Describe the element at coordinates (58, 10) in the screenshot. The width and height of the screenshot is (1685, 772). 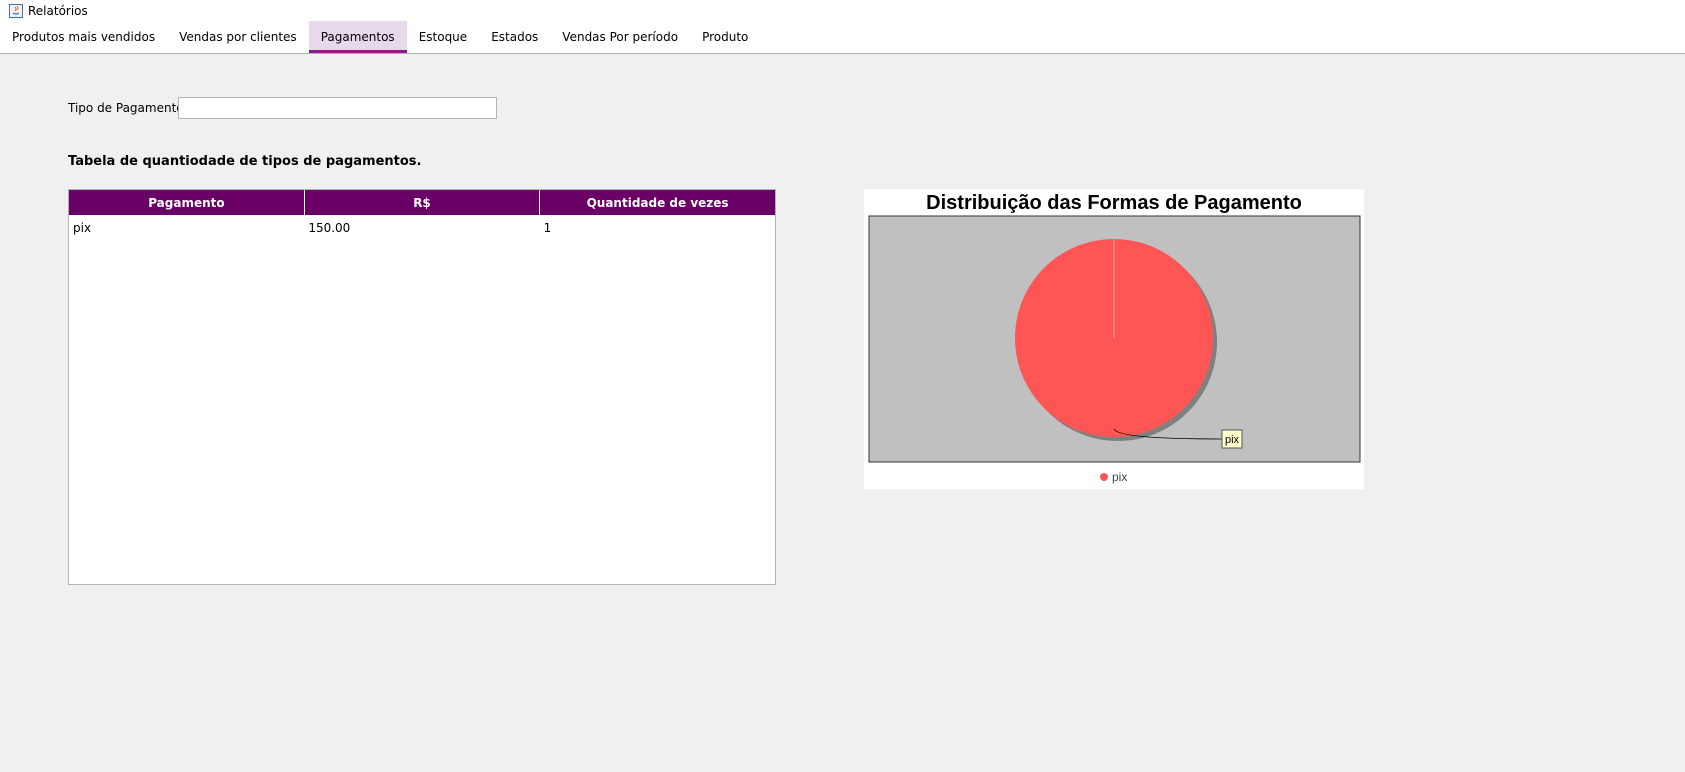
I see `window-title: Relatórios` at that location.